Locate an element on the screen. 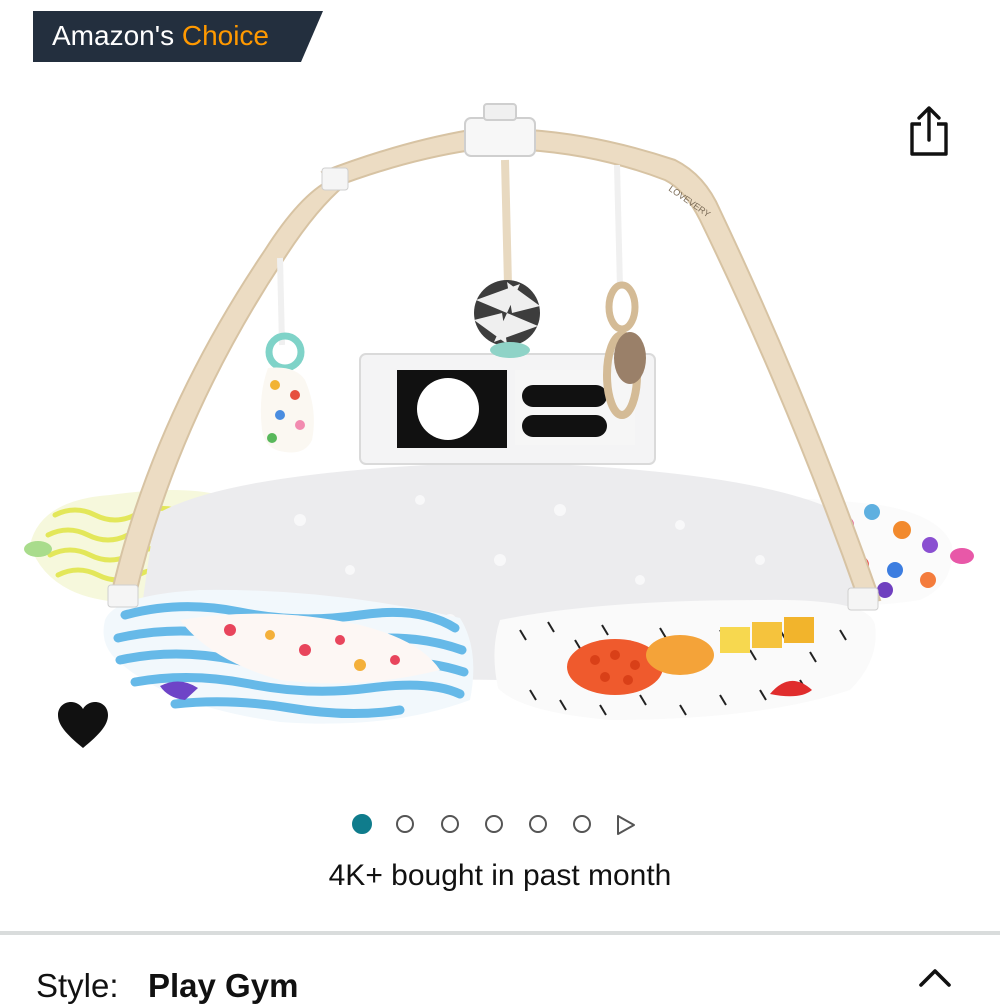 The image size is (1000, 1005). heart-icon is located at coordinates (83, 726).